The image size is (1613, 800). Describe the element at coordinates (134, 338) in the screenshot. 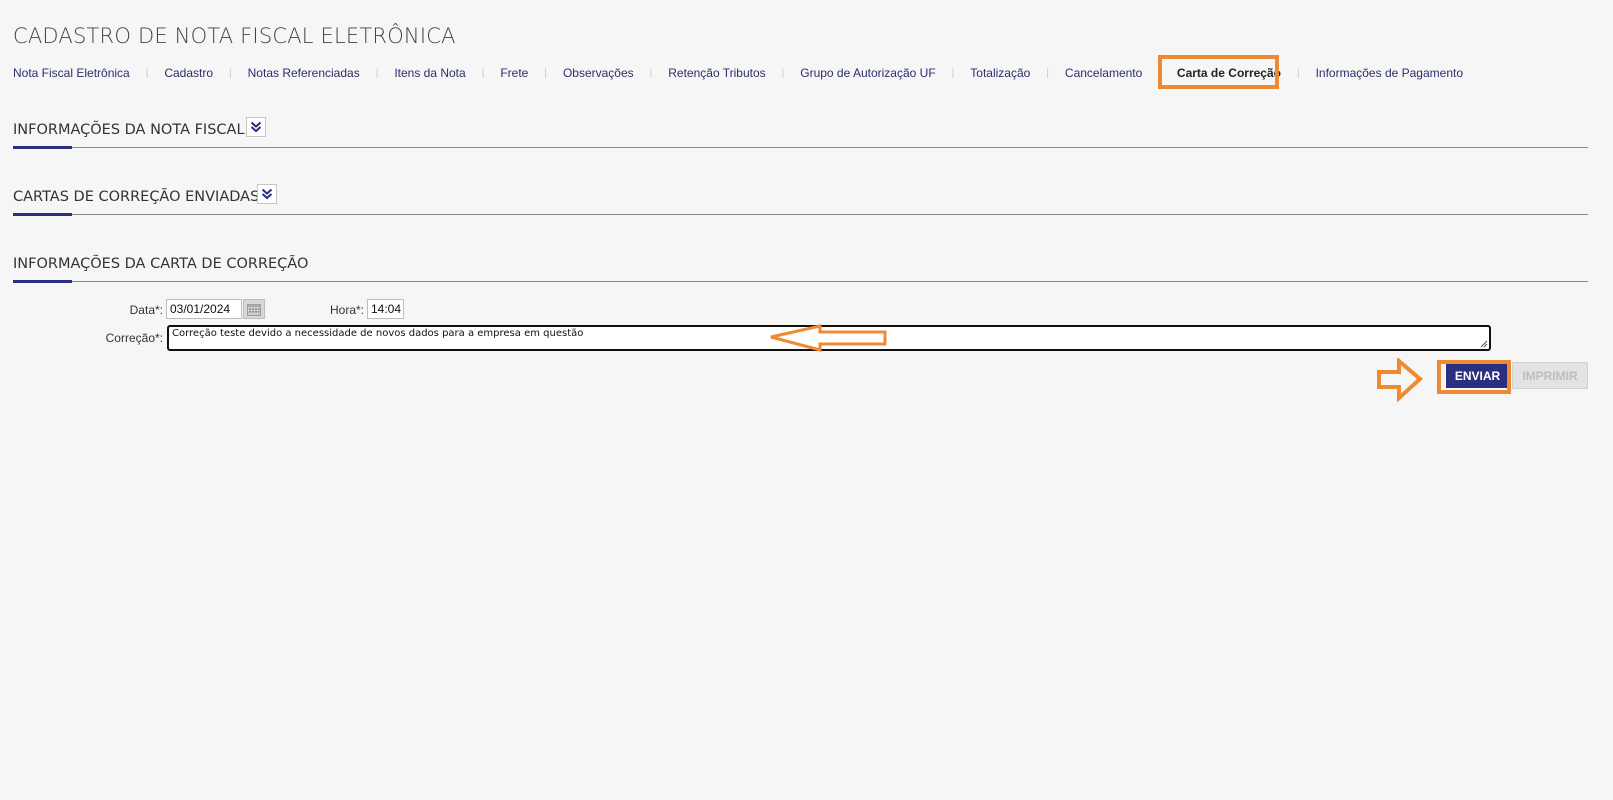

I see `correcao-label: Correção*:` at that location.